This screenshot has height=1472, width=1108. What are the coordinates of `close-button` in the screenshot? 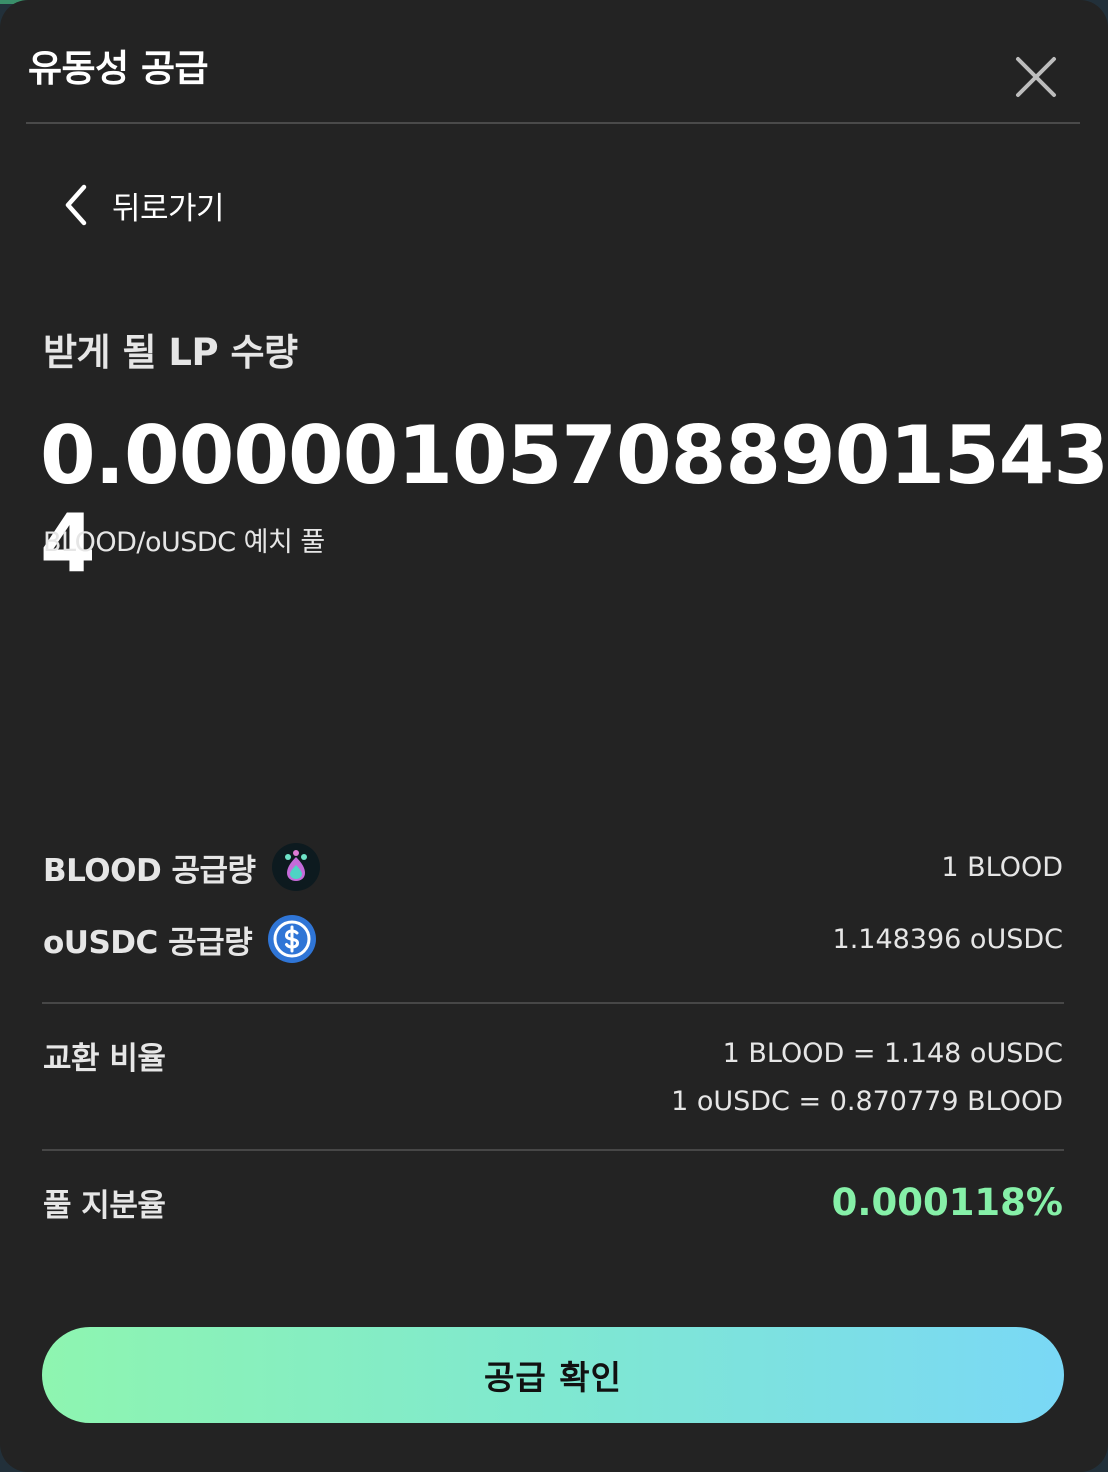 It's located at (1036, 77).